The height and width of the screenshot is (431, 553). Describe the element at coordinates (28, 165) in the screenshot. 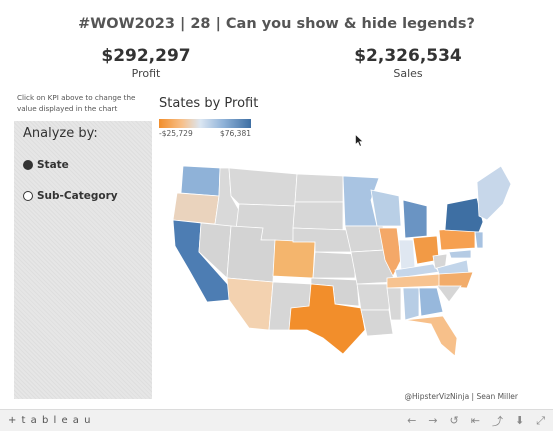

I see `radio-selected-icon` at that location.